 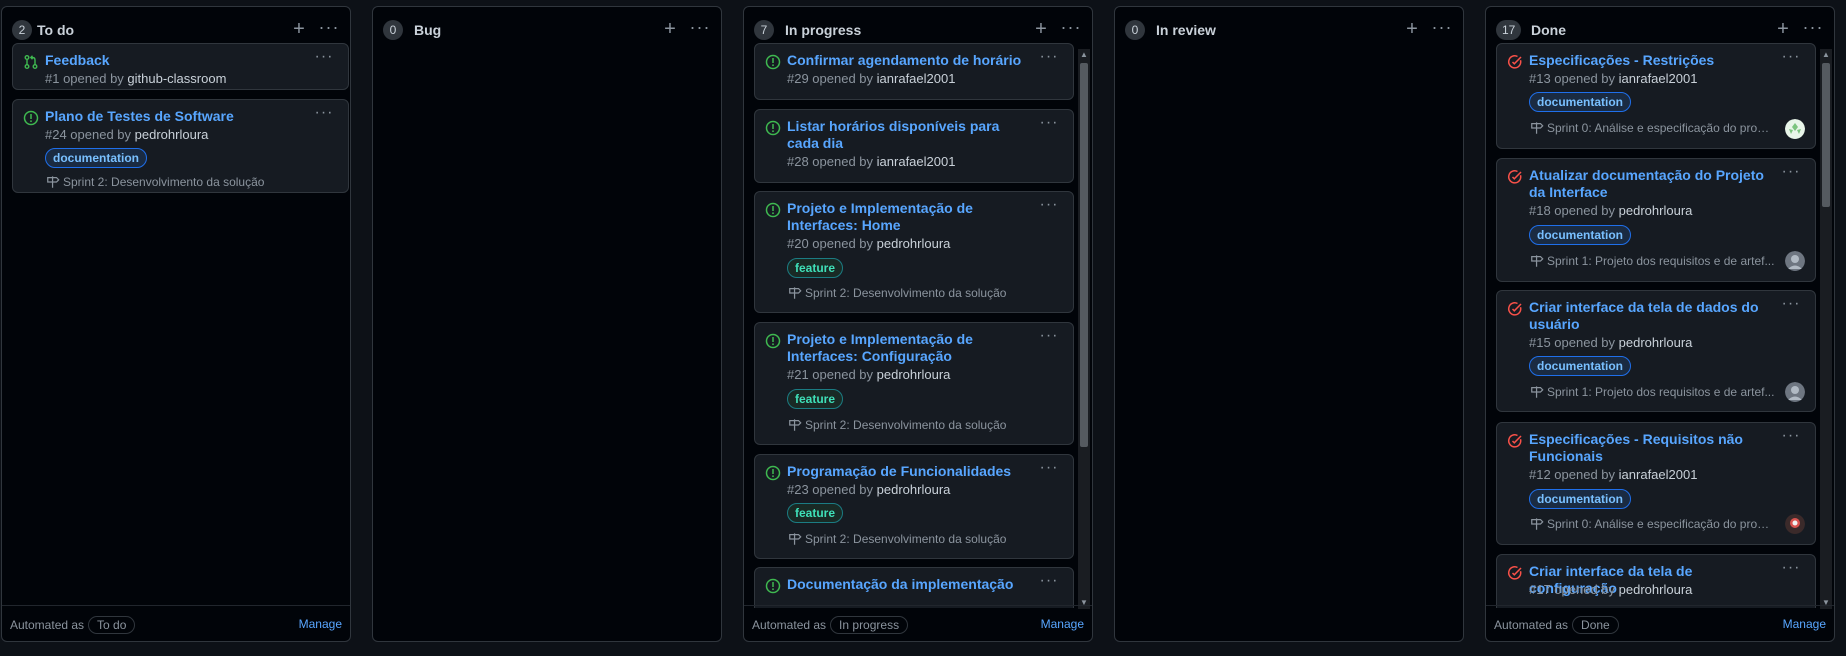 What do you see at coordinates (773, 62) in the screenshot?
I see `issue-opened-icon` at bounding box center [773, 62].